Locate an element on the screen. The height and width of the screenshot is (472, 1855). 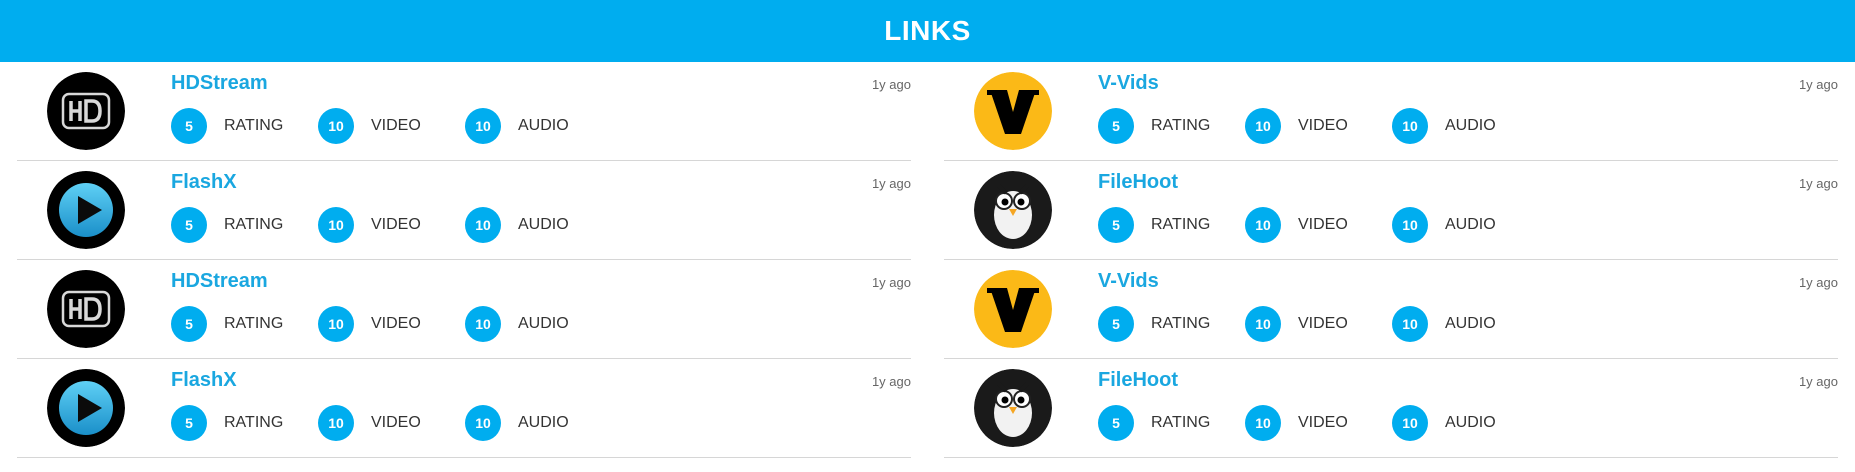
page-title: LINKS is located at coordinates (927, 30).